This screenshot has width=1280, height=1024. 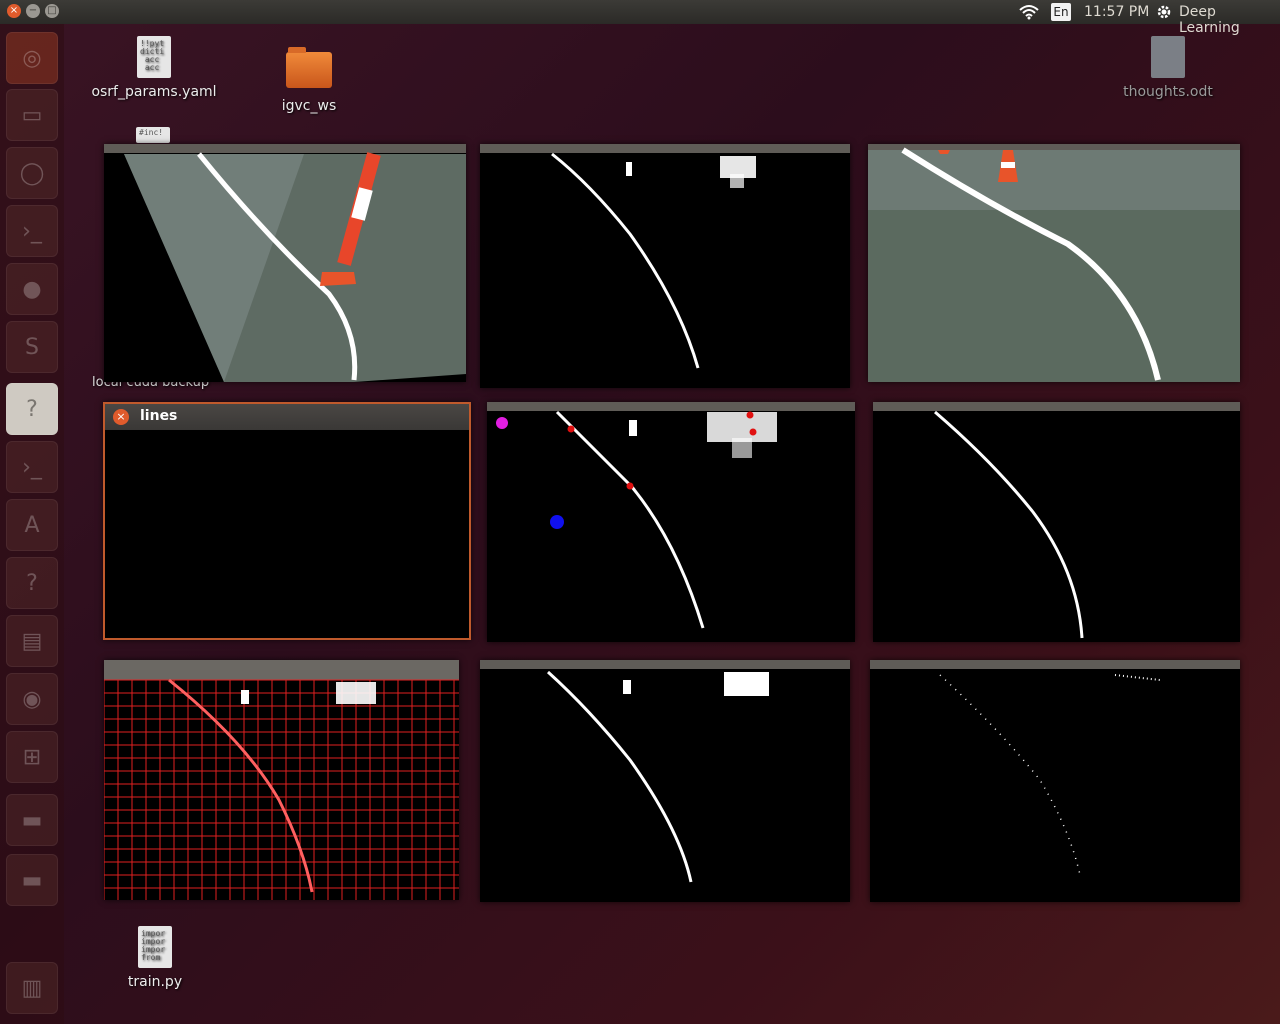 What do you see at coordinates (640, 18) in the screenshot?
I see `top-panel: × − □ En 11:57 PM Deep Learning` at bounding box center [640, 18].